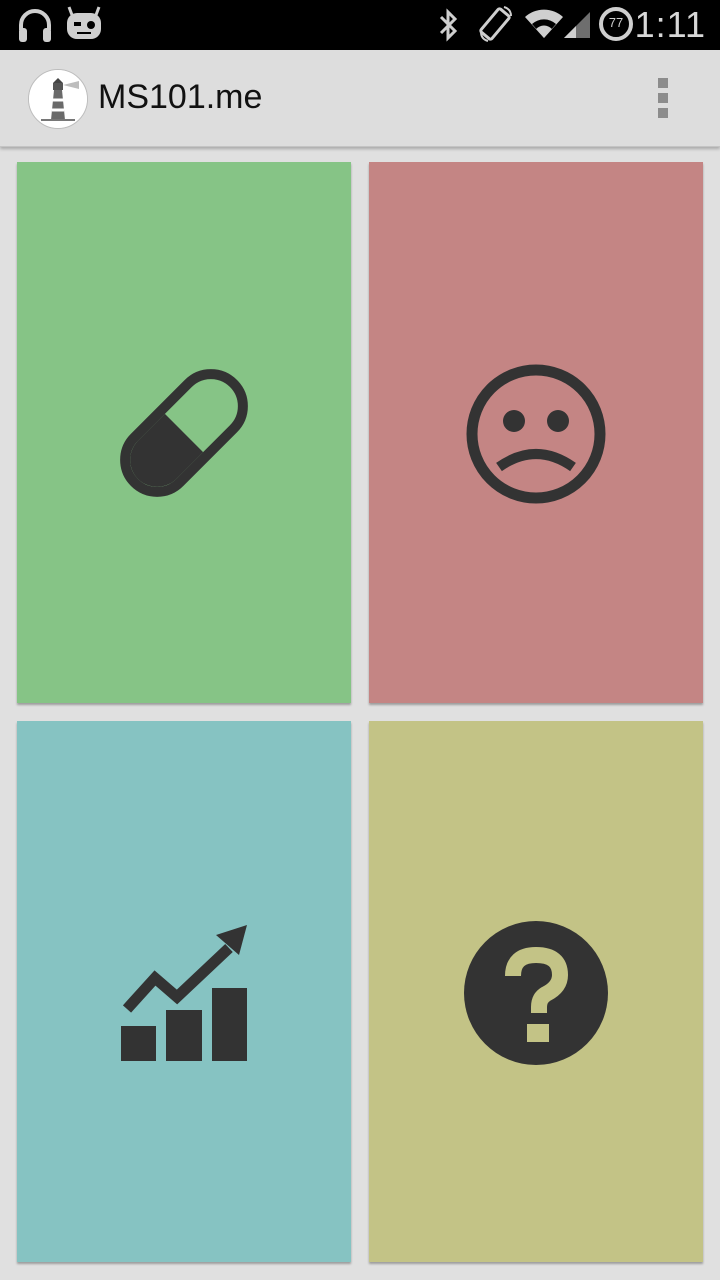 This screenshot has width=720, height=1280. Describe the element at coordinates (664, 98) in the screenshot. I see `overflow-menu-icon` at that location.